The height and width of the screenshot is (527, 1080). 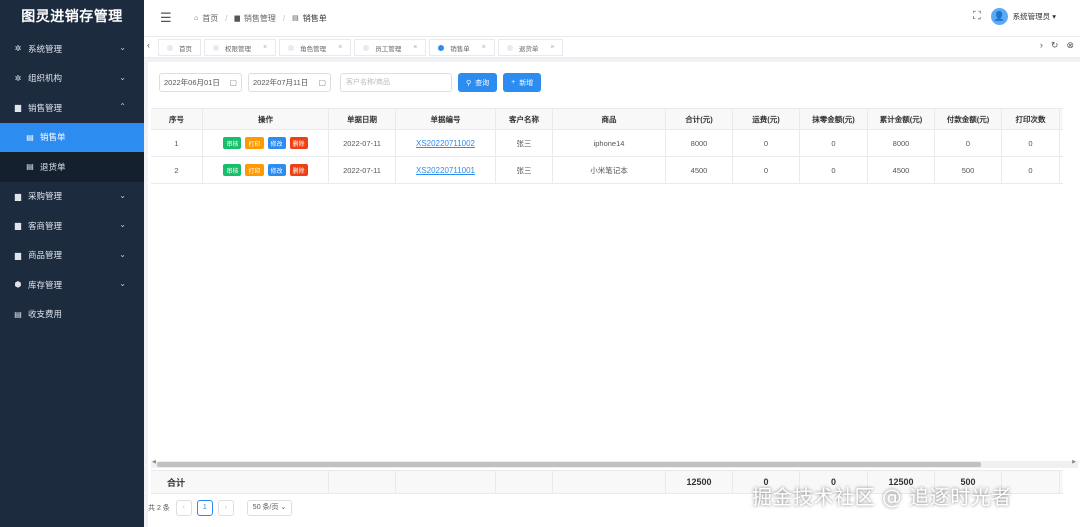 What do you see at coordinates (446, 119) in the screenshot?
I see `column-header: 单据编号` at bounding box center [446, 119].